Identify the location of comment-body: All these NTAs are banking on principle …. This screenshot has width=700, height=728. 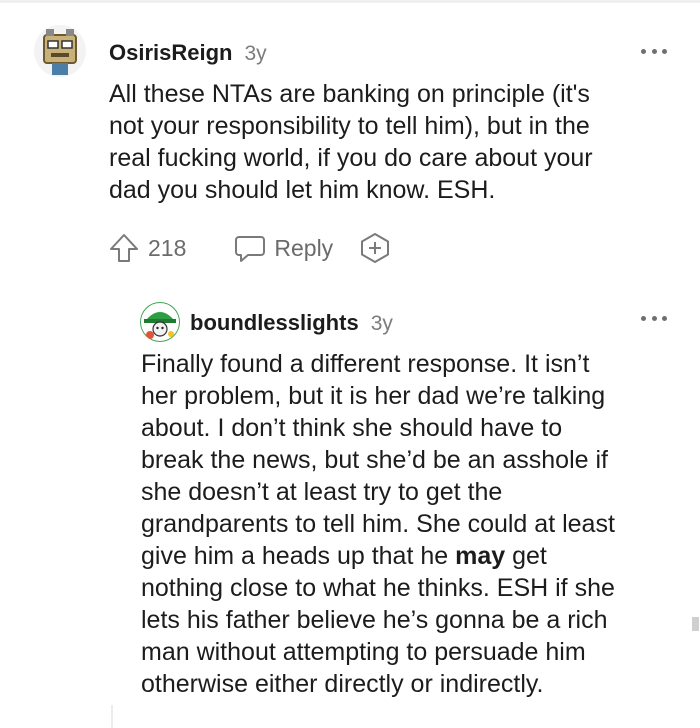
(351, 142).